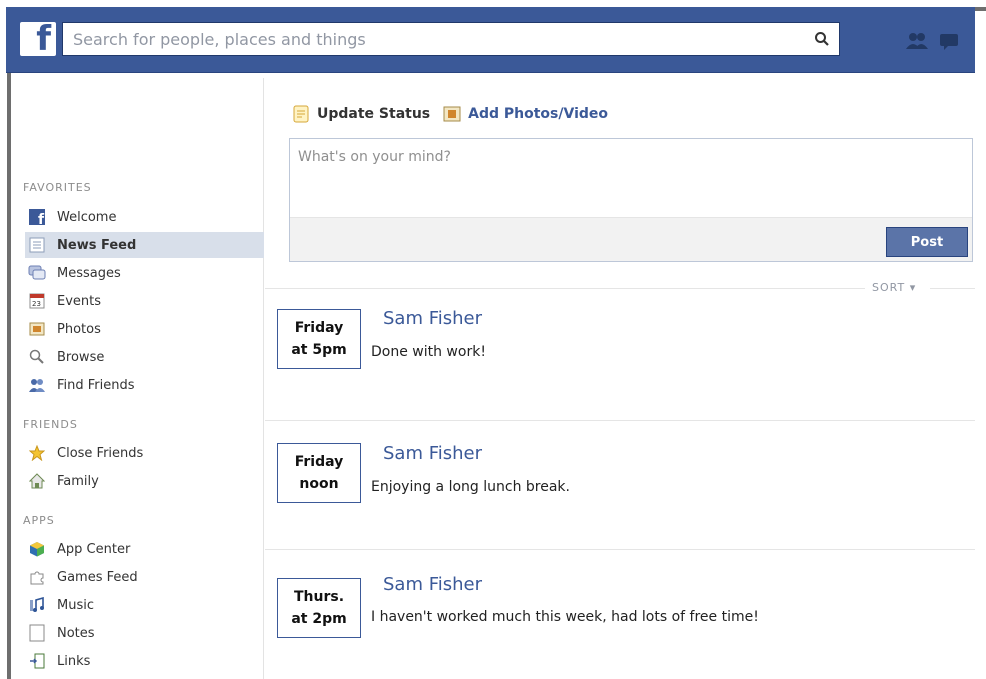  I want to click on date-line: at 5pm, so click(319, 350).